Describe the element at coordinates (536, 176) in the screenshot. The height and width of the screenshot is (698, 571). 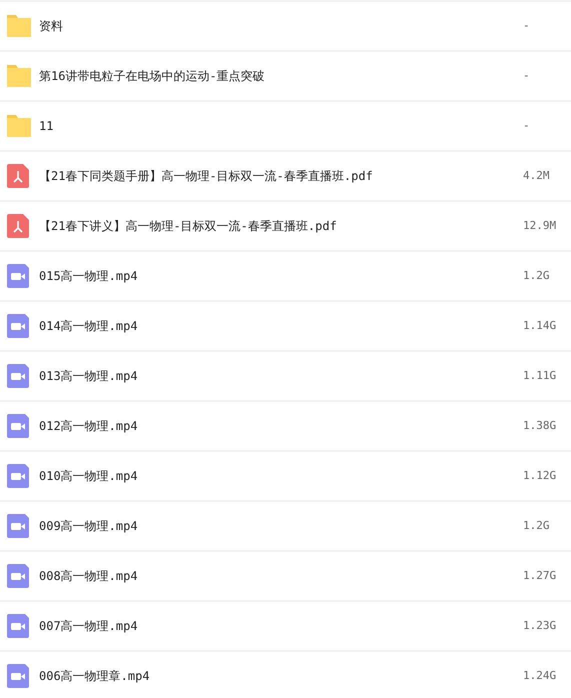
I see `file-size: 4.2M` at that location.